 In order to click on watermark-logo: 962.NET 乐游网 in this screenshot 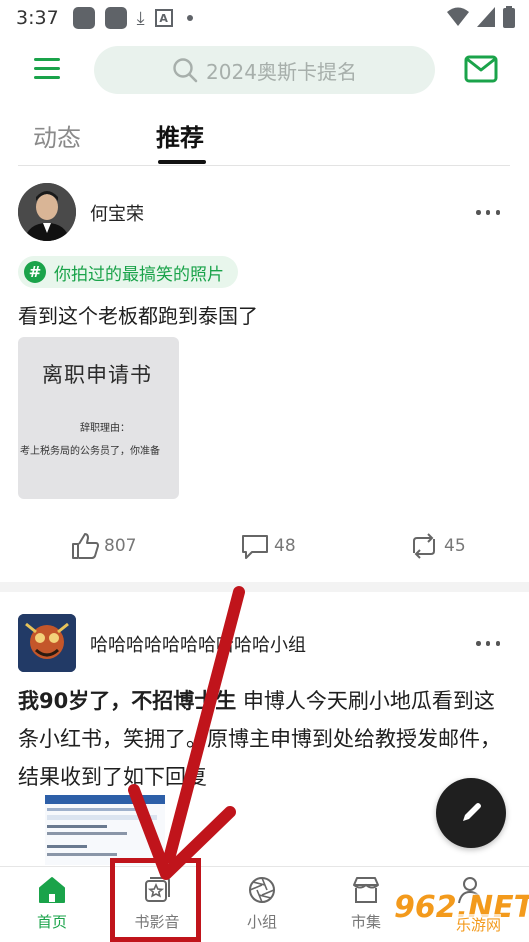, I will do `click(460, 912)`.